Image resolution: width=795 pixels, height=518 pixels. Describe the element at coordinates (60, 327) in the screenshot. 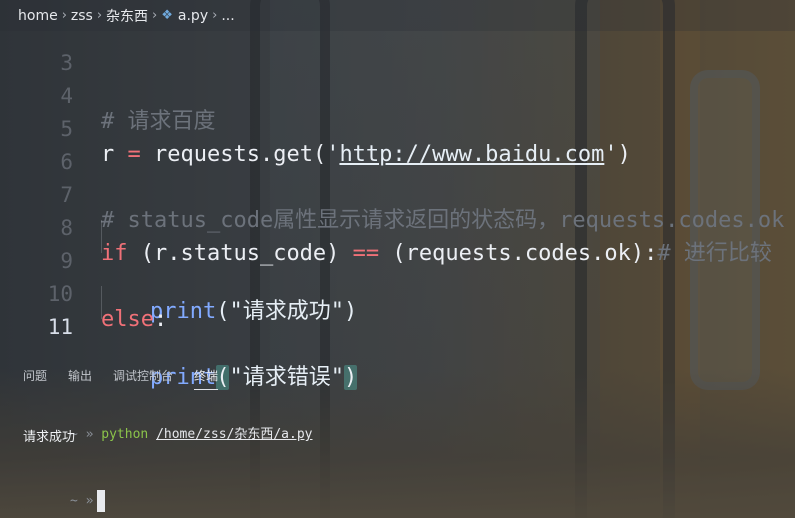

I see `line-number-active: 11` at that location.